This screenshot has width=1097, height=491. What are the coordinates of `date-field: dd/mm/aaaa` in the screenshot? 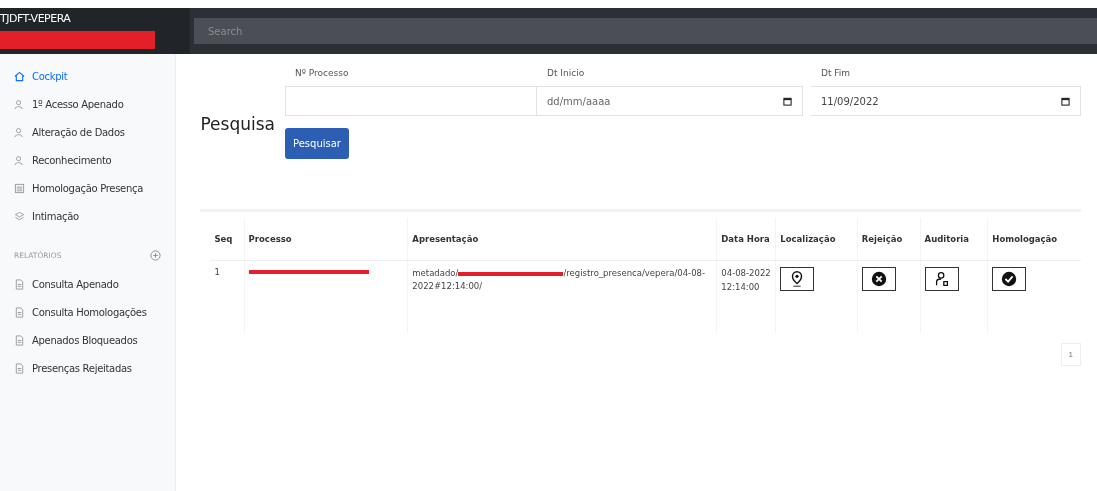 It's located at (670, 101).